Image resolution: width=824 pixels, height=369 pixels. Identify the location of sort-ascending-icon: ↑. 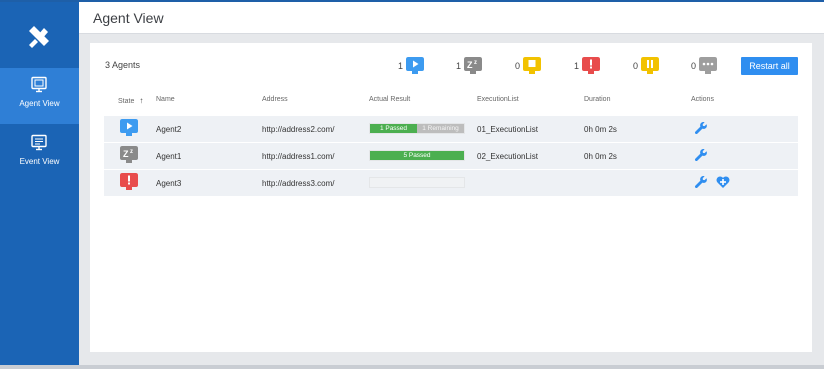
(141, 100).